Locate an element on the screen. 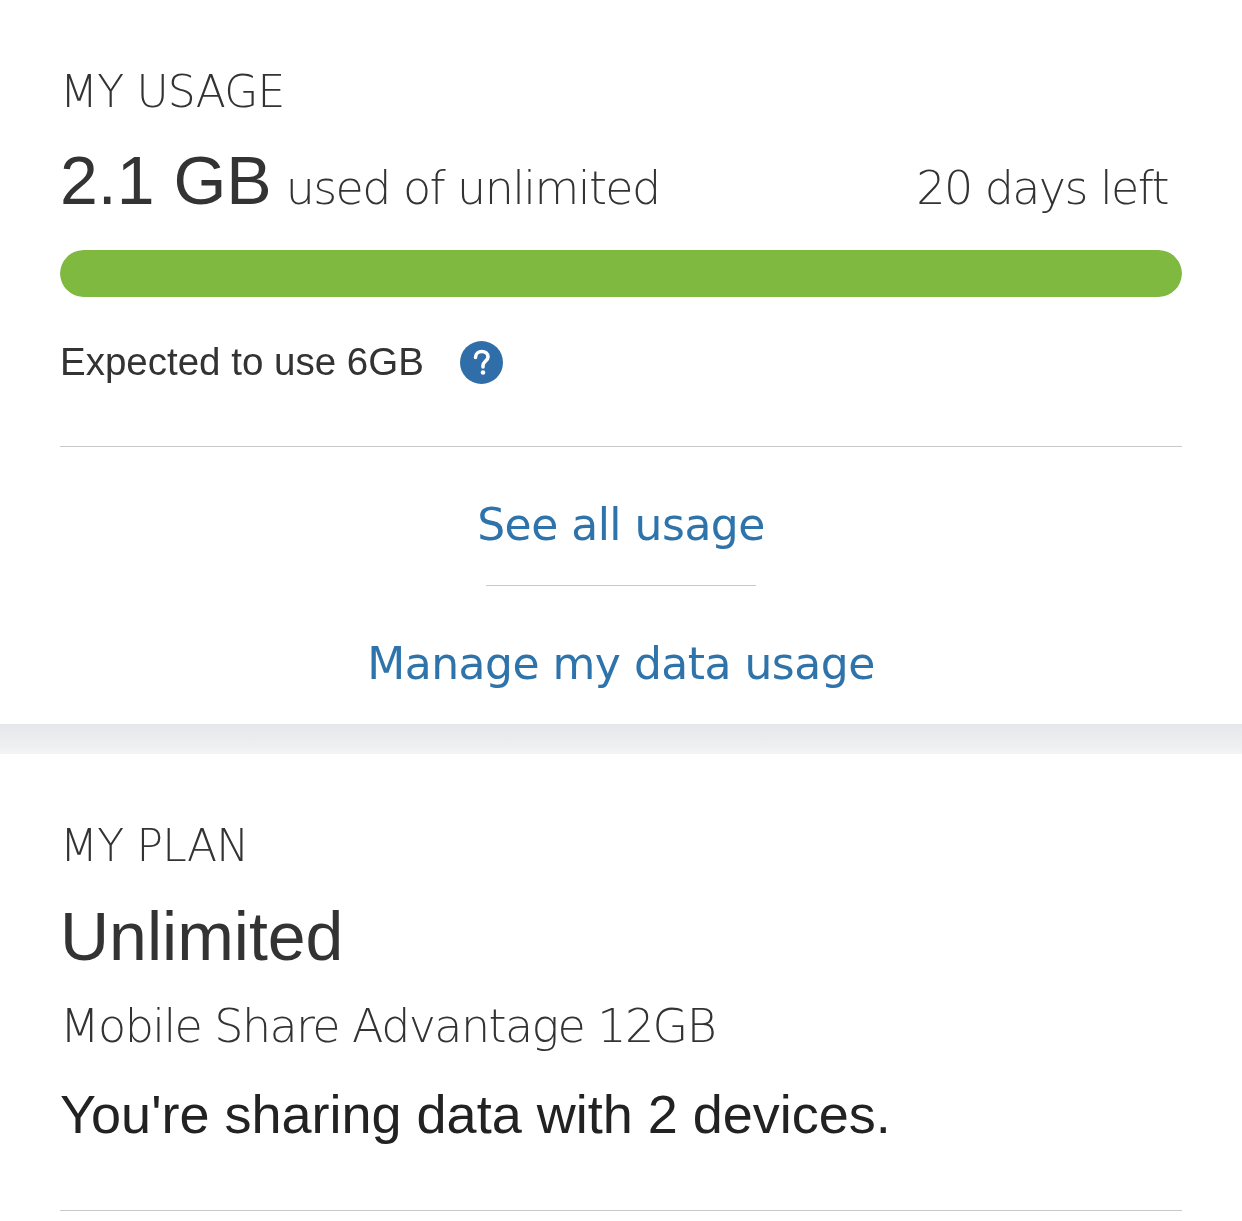  days-left: 20 days left is located at coordinates (1042, 188).